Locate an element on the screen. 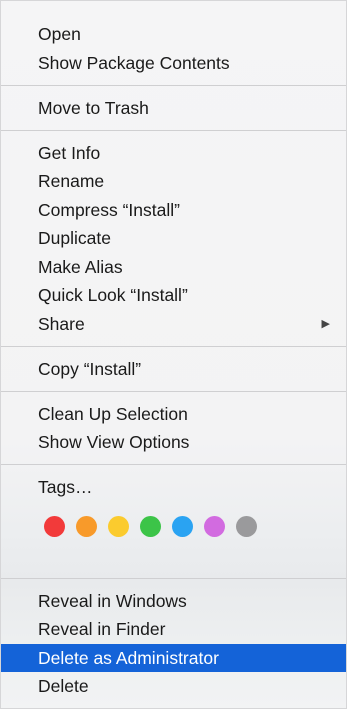 This screenshot has width=347, height=709. menu-group-view: Clean Up Selection Show View Options is located at coordinates (173, 428).